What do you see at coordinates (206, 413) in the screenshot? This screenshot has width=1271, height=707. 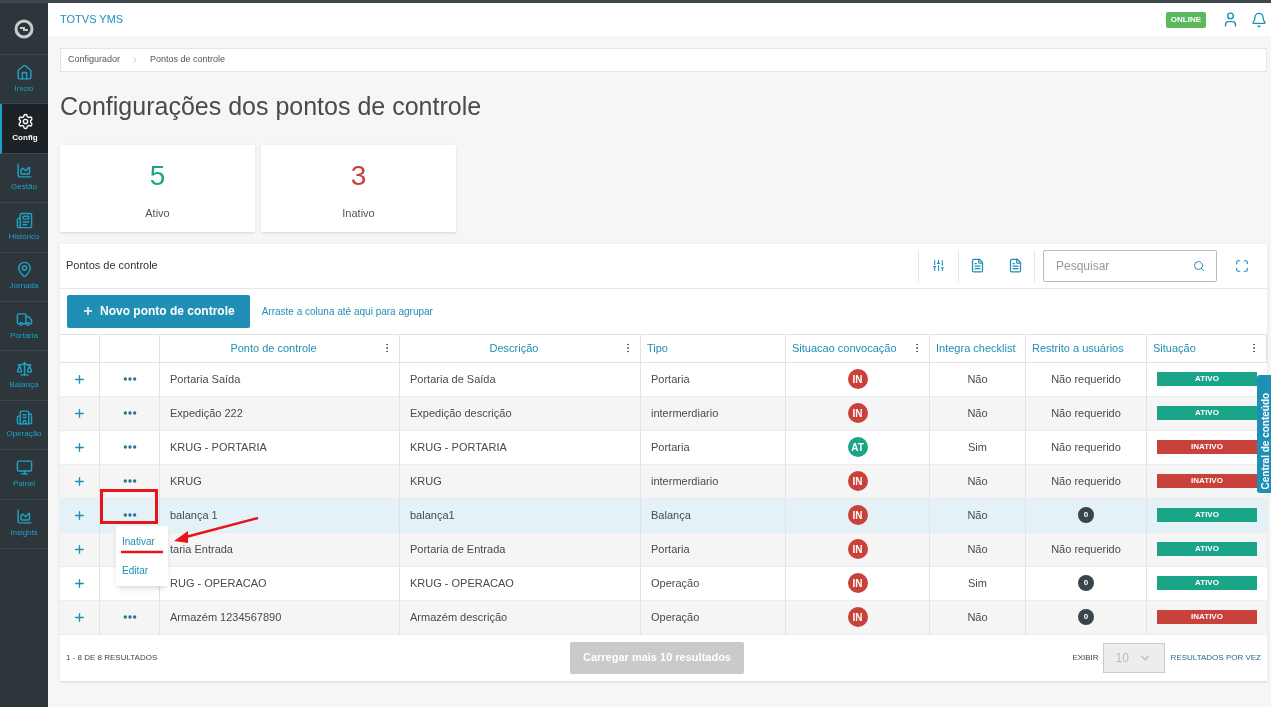 I see `table-cell-text: Expedição 222` at bounding box center [206, 413].